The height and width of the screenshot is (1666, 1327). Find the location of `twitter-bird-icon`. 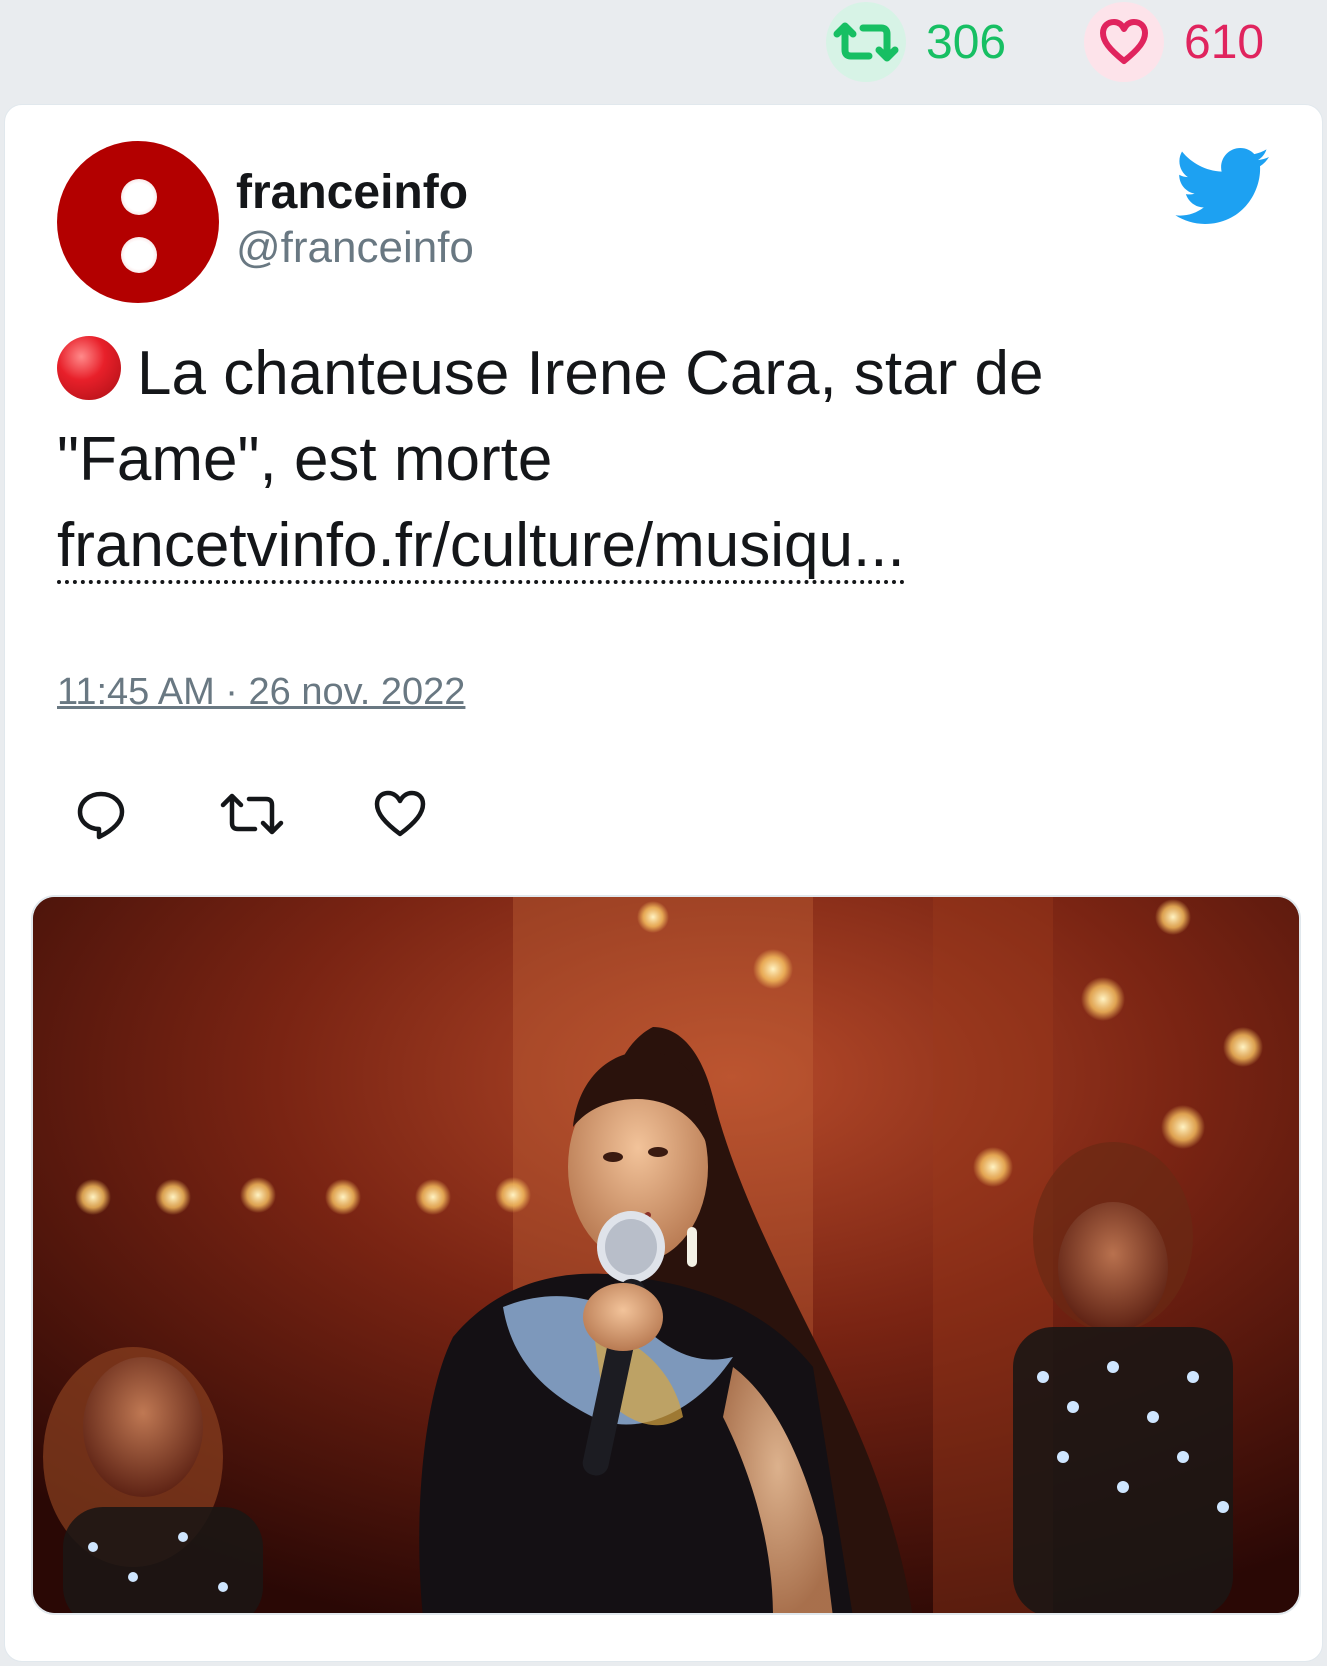

twitter-bird-icon is located at coordinates (1223, 187).